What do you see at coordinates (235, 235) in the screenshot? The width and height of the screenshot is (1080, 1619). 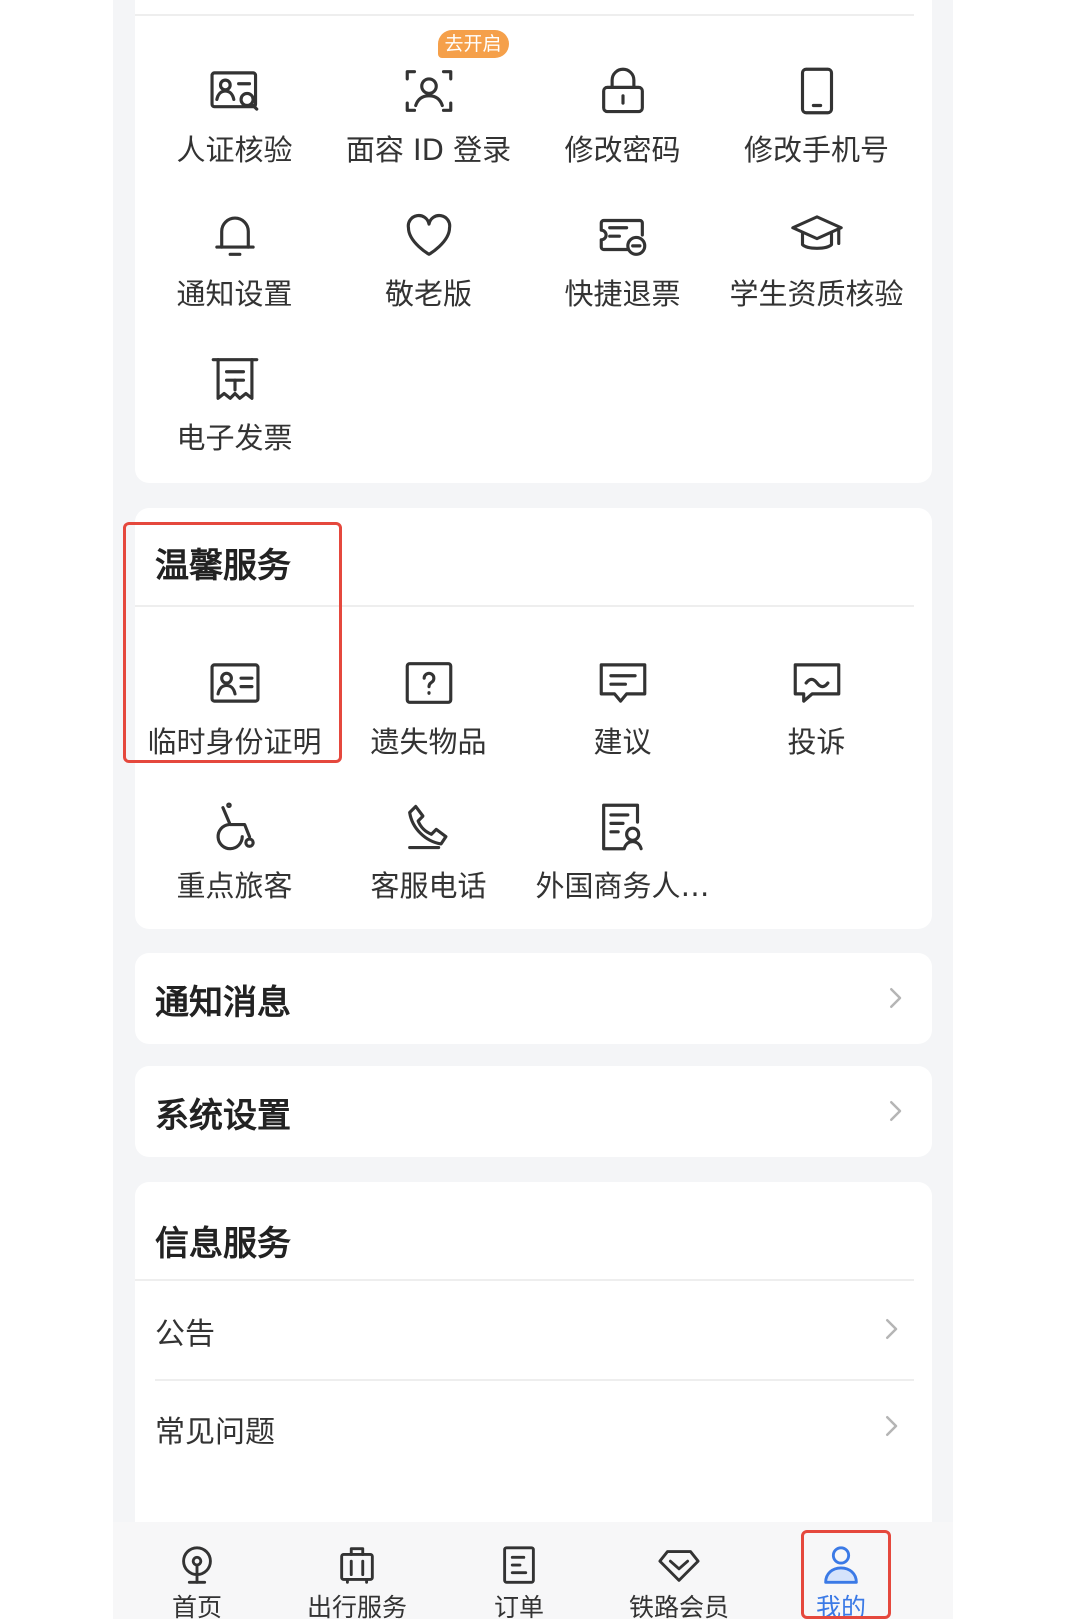 I see `bell-icon` at bounding box center [235, 235].